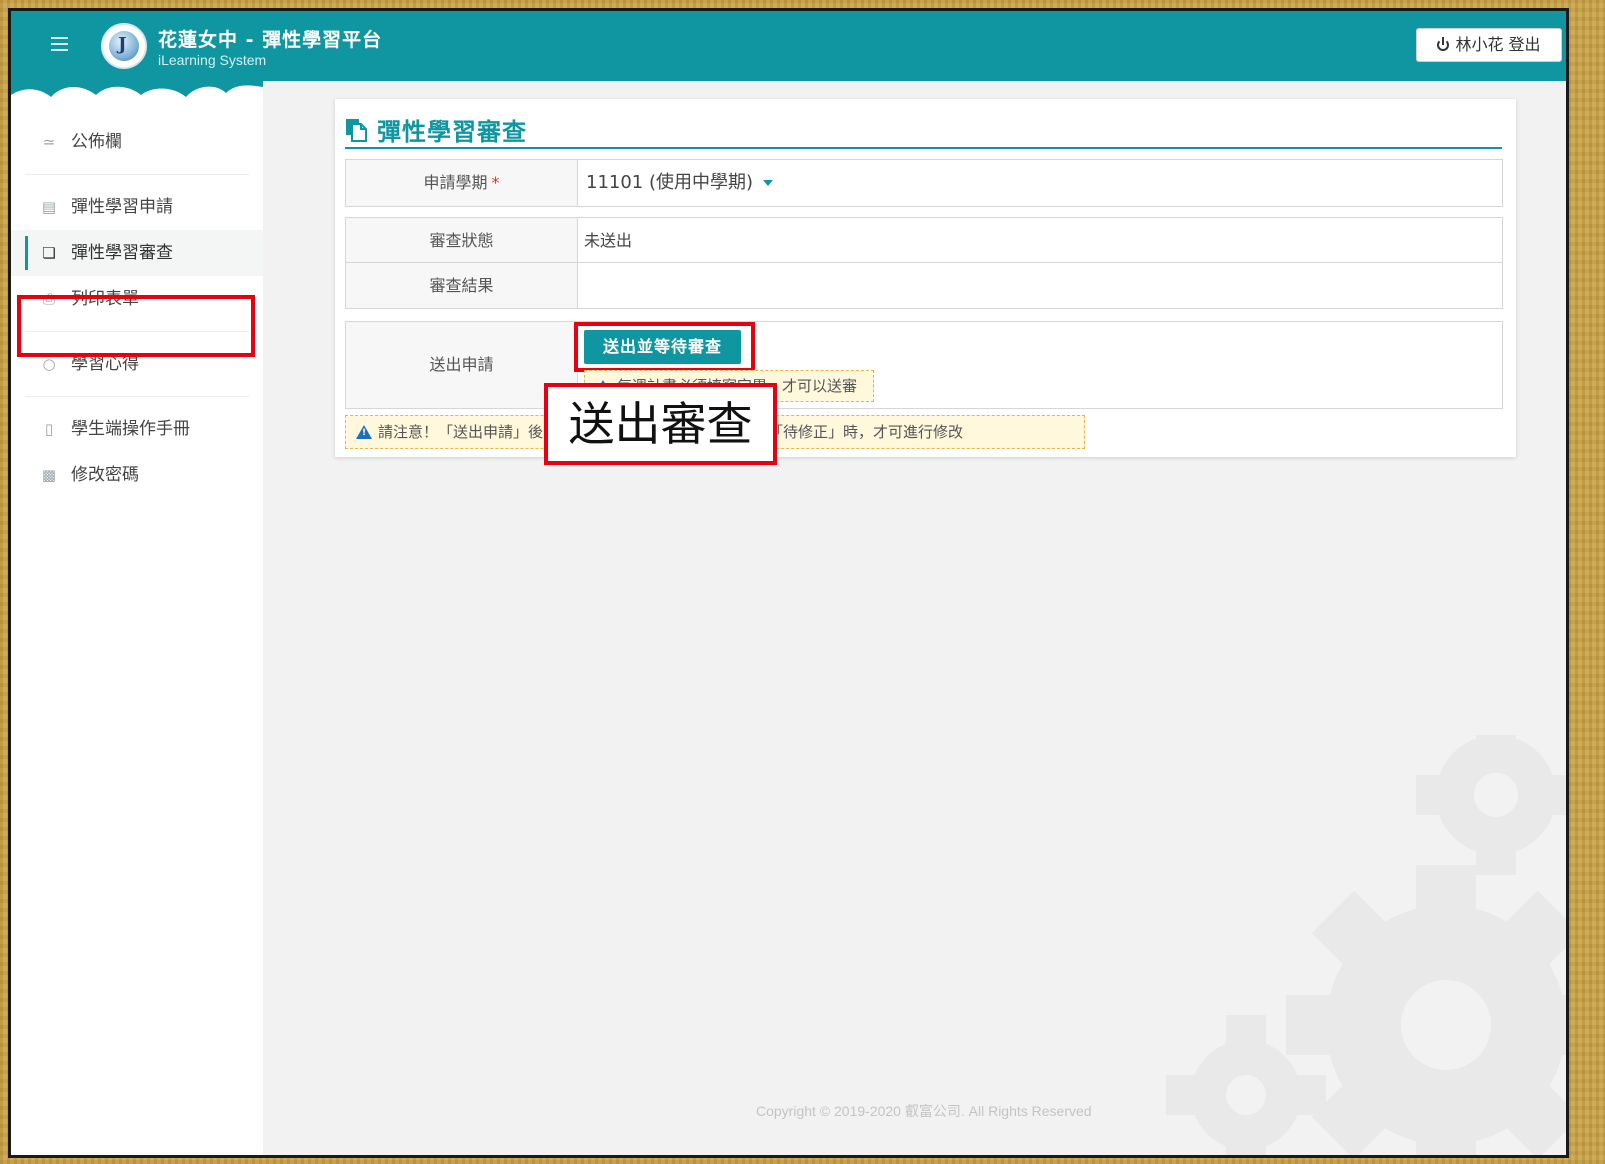 This screenshot has height=1164, width=1605. What do you see at coordinates (270, 40) in the screenshot?
I see `app-title: 花蓮女中 - 彈性學習平台` at bounding box center [270, 40].